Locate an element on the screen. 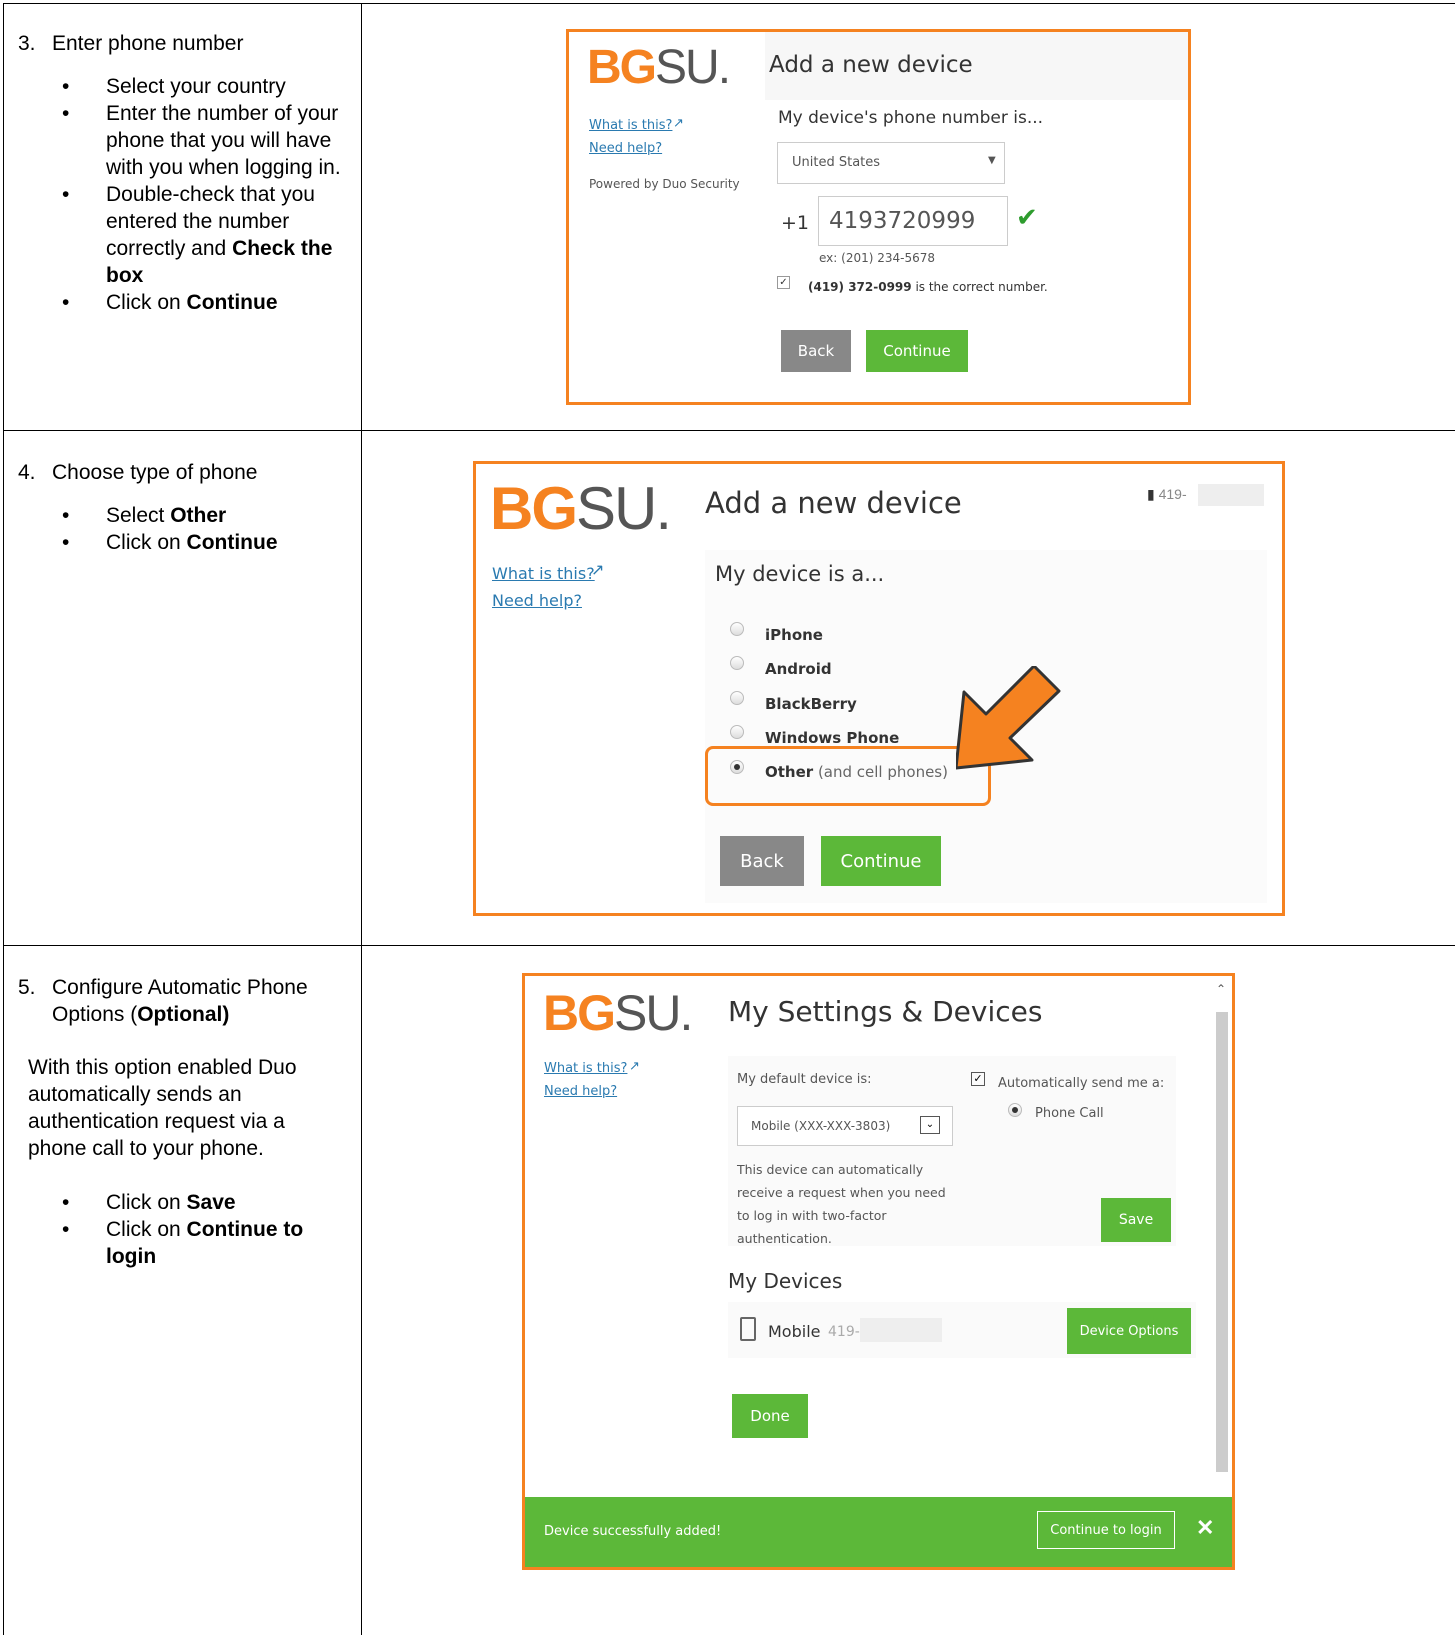 The width and height of the screenshot is (1455, 1635). success-message: Device successfully added! is located at coordinates (633, 1531).